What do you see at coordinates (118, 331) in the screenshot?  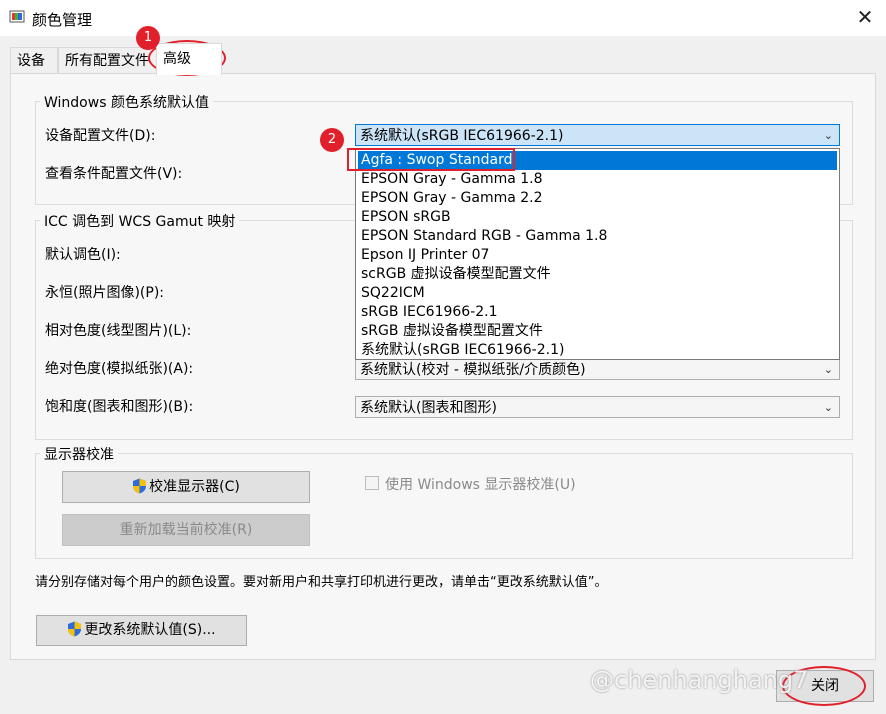 I see `relative-colorimetric-label: 相对色度(线型图片)(L):` at bounding box center [118, 331].